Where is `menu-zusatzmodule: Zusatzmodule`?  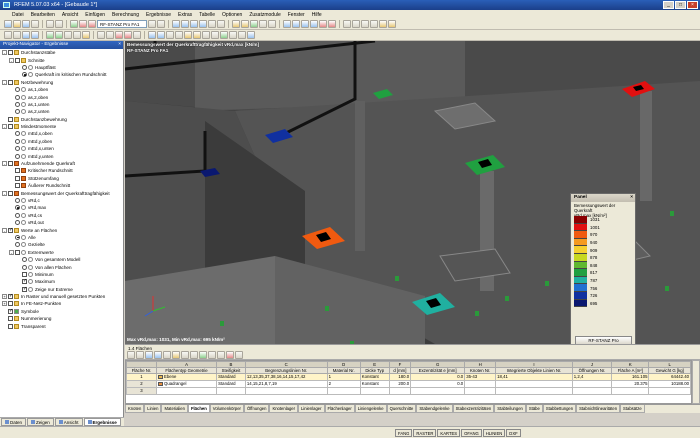 menu-zusatzmodule: Zusatzmodule is located at coordinates (264, 15).